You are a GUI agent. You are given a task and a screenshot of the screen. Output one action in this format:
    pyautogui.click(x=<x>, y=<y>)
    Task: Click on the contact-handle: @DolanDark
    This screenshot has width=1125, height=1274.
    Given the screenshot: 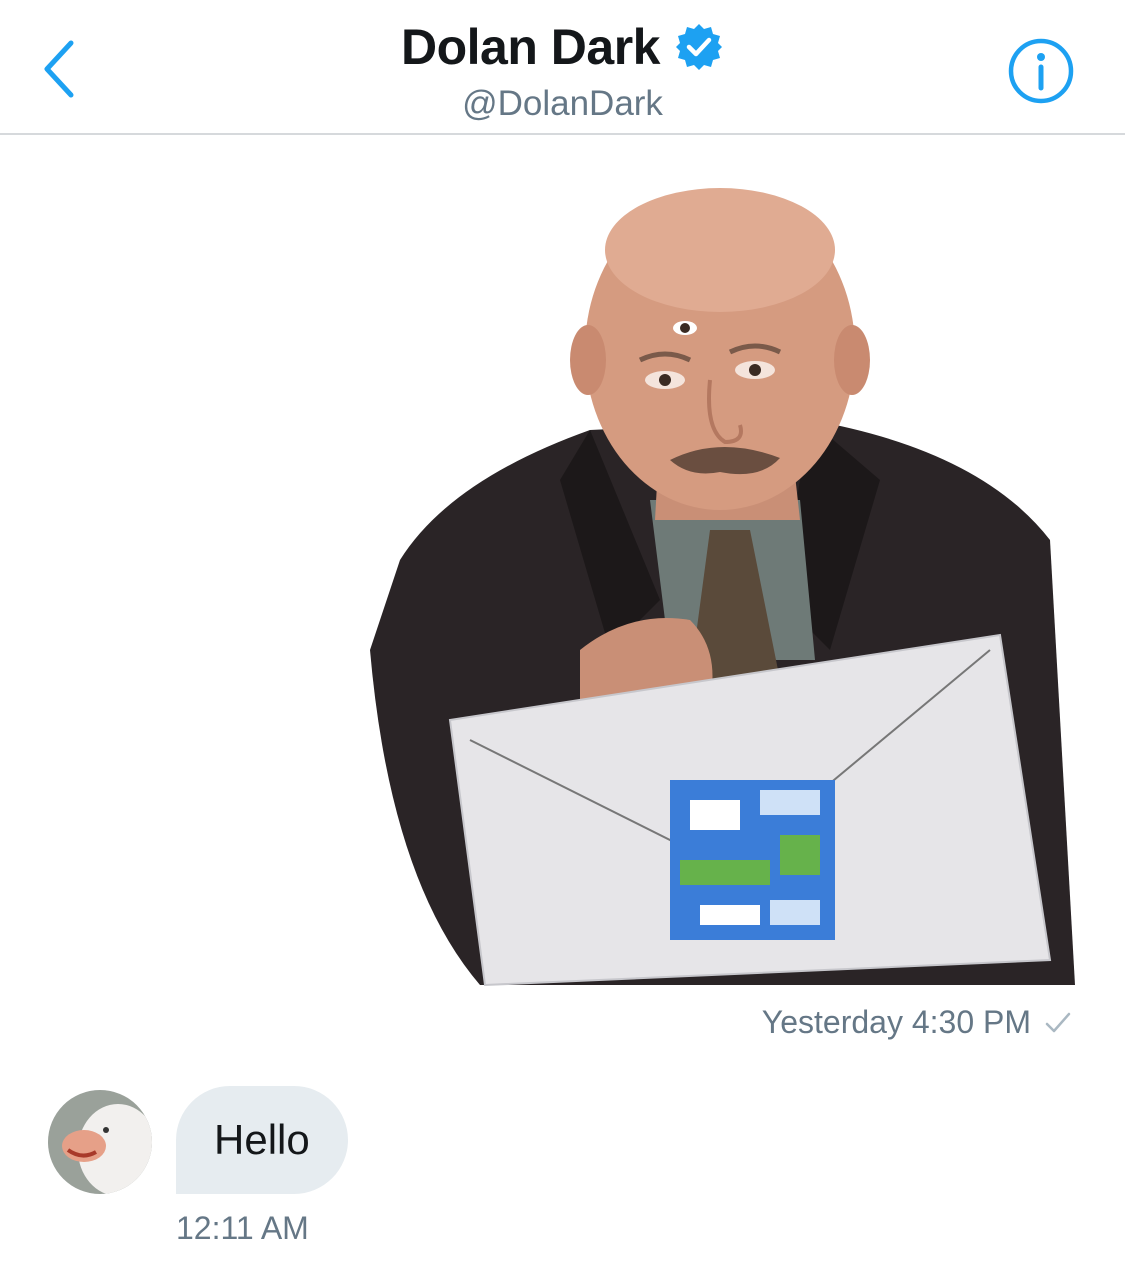 What is the action you would take?
    pyautogui.click(x=562, y=103)
    